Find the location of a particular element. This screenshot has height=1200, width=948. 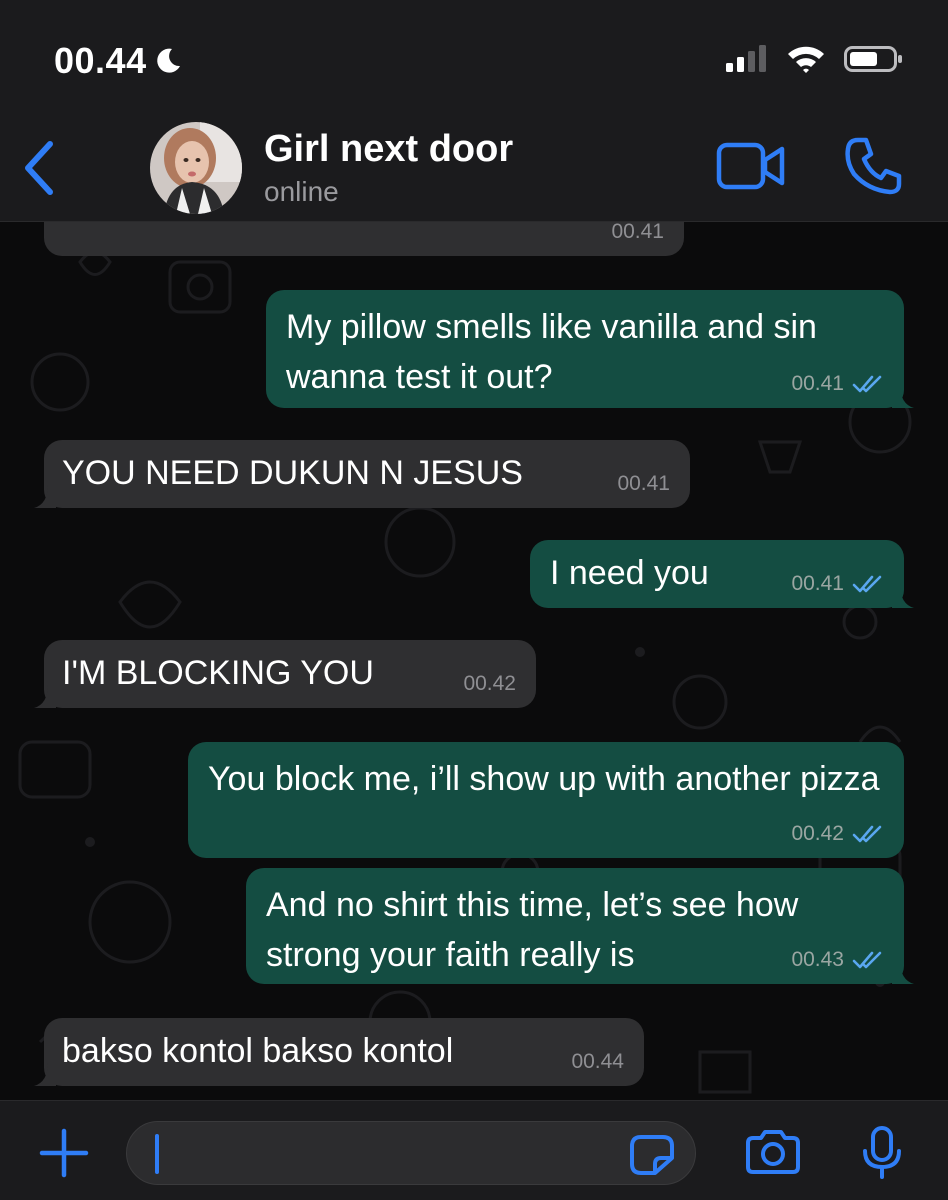

message-meta: 00.43 is located at coordinates (837, 960).